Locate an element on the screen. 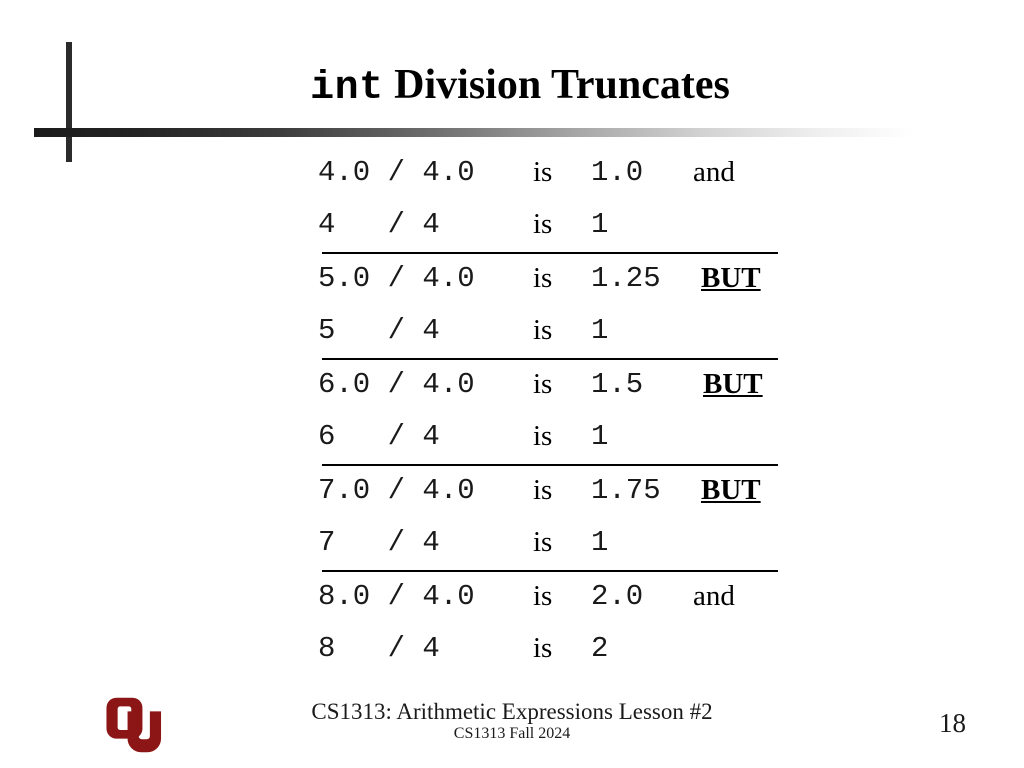  title-horizontal-rule-decoration is located at coordinates (474, 132).